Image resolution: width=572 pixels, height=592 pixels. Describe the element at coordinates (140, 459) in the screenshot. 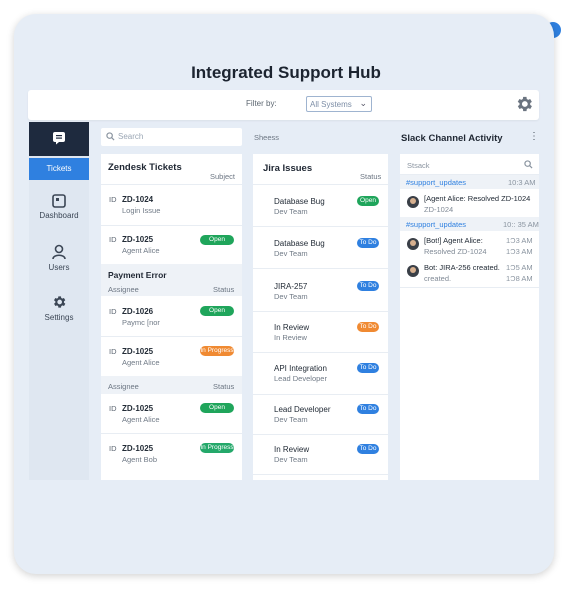

I see `ticket-assignee: Agent Bob` at that location.